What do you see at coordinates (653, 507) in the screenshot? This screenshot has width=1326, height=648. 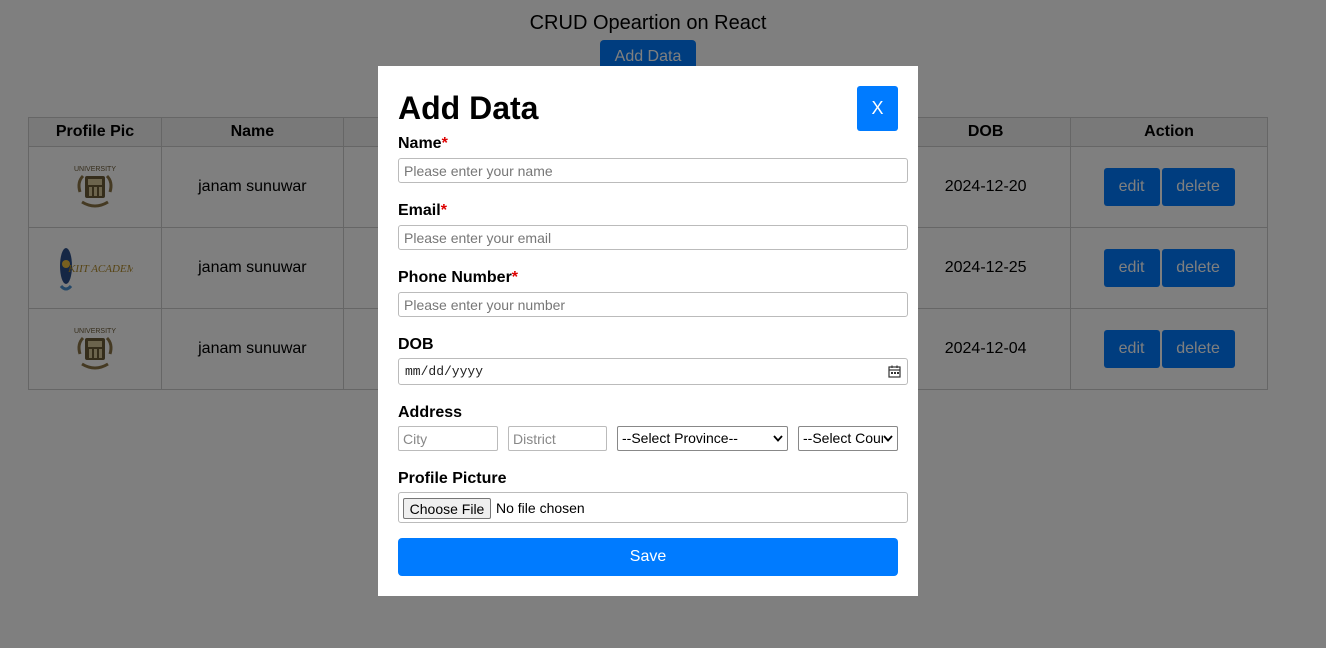 I see `profile-picture-field: Choose File No file chosen` at bounding box center [653, 507].